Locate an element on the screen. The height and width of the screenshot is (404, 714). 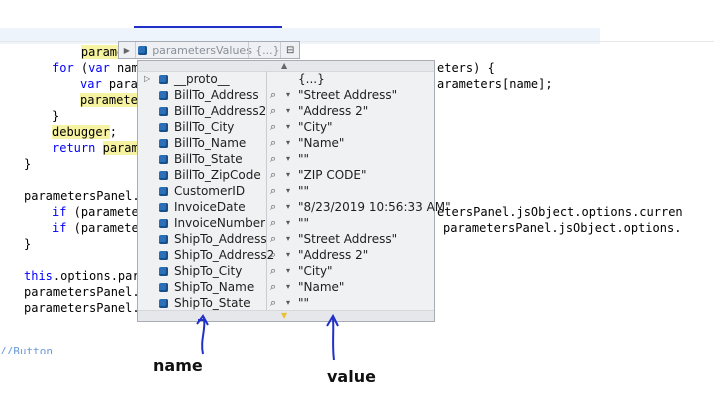
datatip-row: ShipTo_State ⌕ ▾ "" is located at coordinates (286, 303).